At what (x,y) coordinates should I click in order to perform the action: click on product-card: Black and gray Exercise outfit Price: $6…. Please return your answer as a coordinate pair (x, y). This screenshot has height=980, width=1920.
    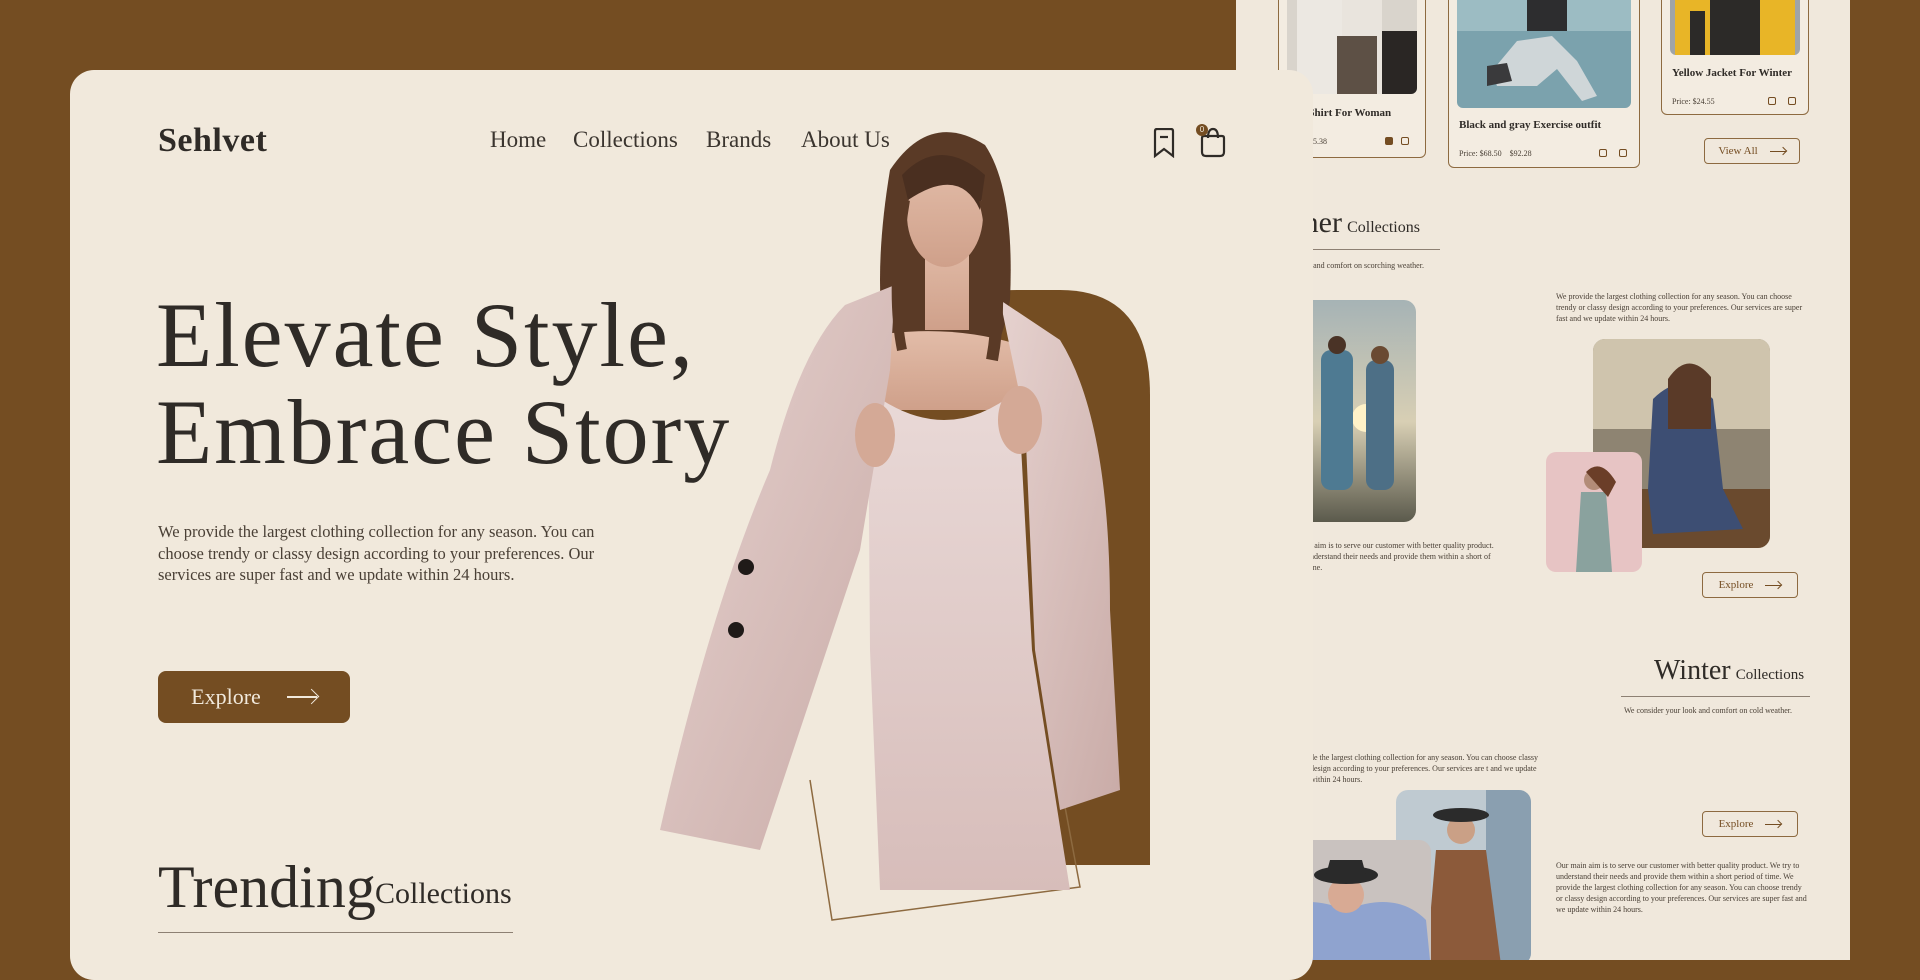
    Looking at the image, I should click on (1544, 84).